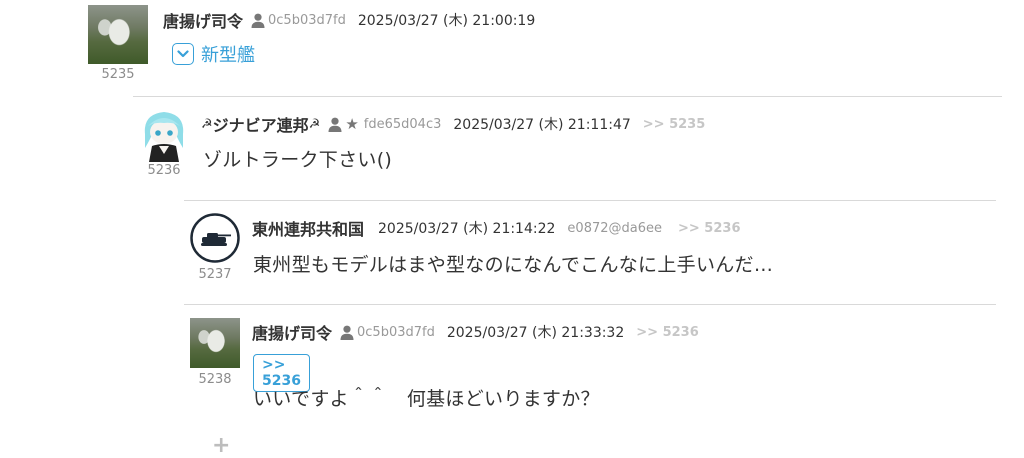  What do you see at coordinates (215, 379) in the screenshot?
I see `post-number: 5238` at bounding box center [215, 379].